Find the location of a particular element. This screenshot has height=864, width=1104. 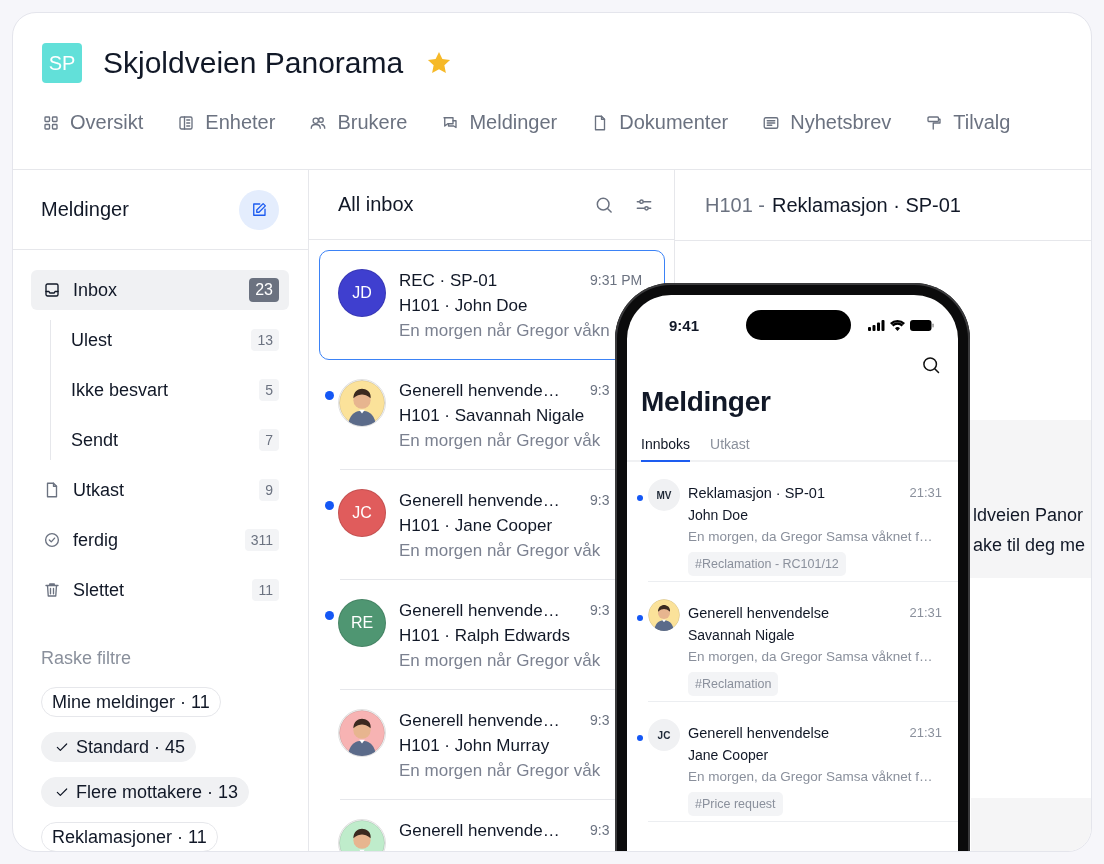

tag: #Reclamation is located at coordinates (733, 684).